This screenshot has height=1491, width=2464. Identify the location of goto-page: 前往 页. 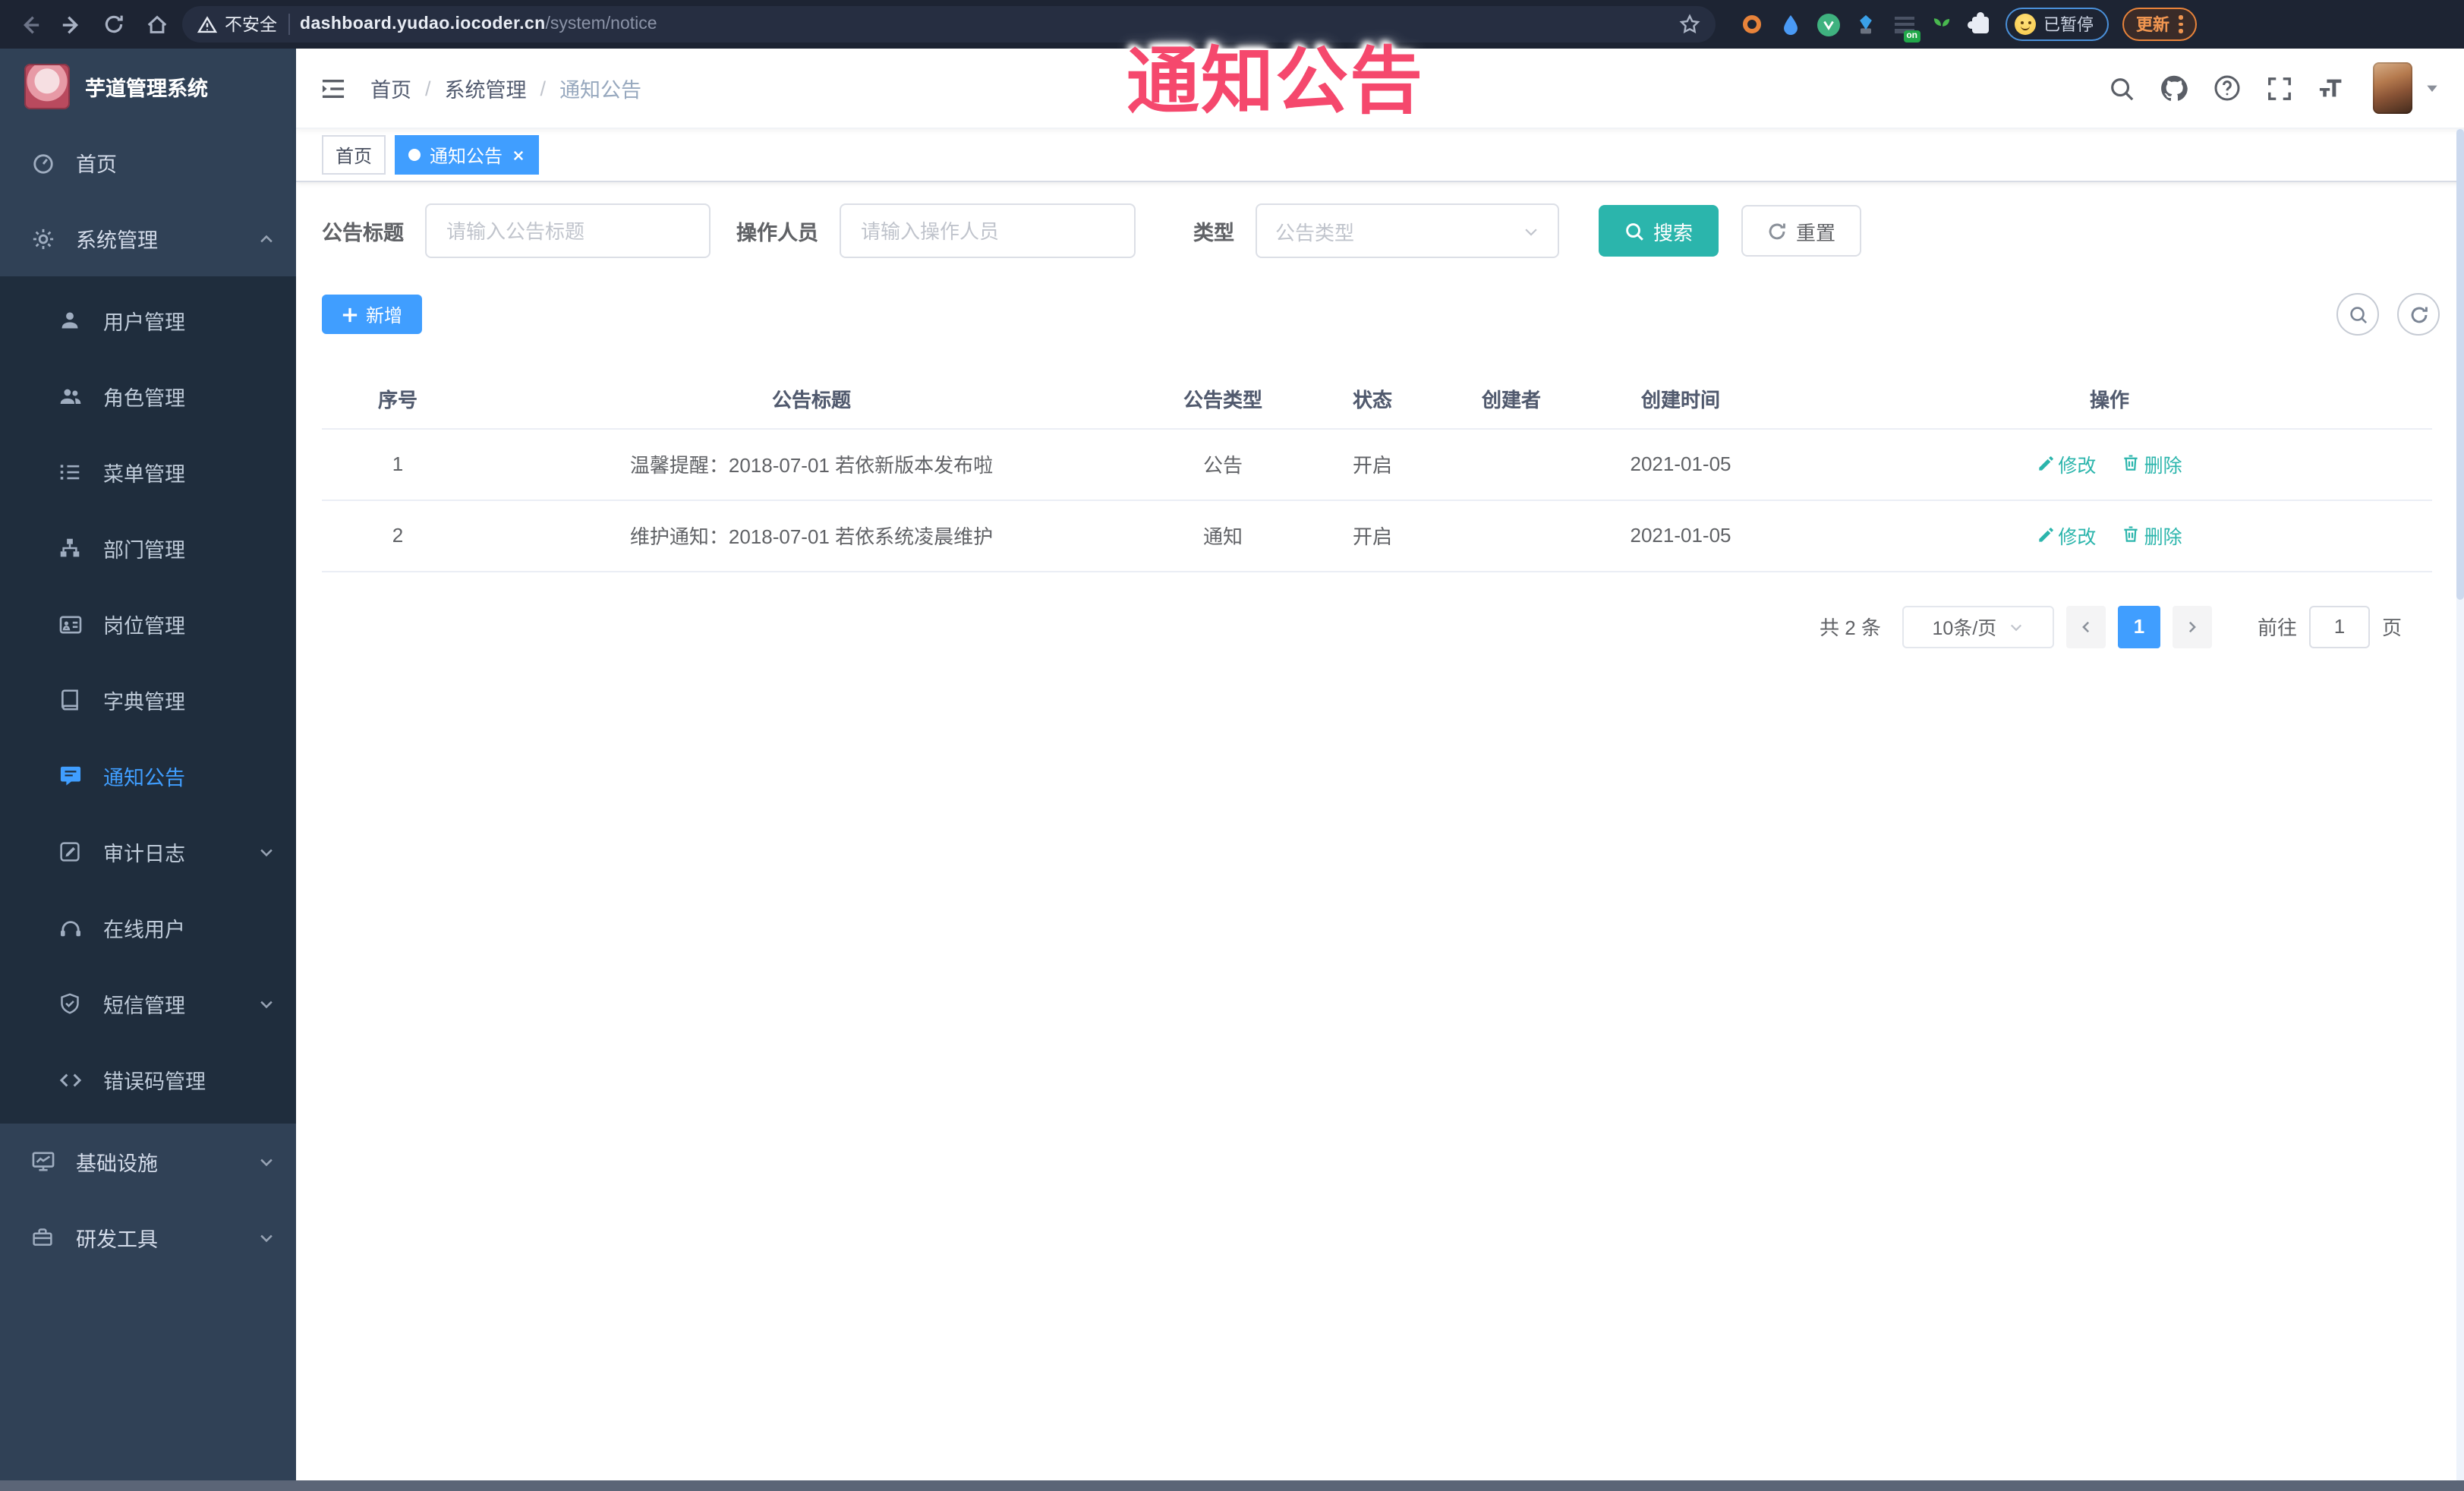
(2330, 626).